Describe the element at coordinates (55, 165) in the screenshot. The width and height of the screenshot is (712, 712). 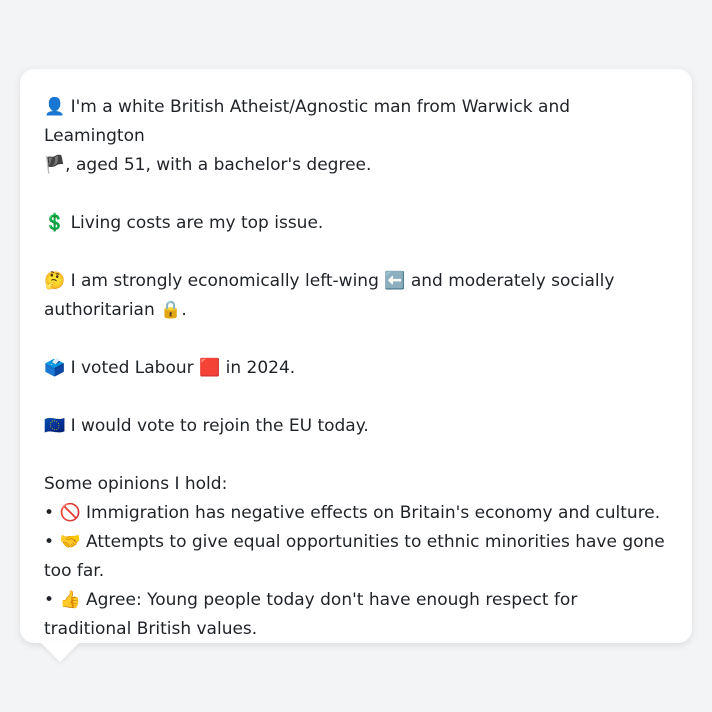
I see `england-flag-icon: 🏴` at that location.